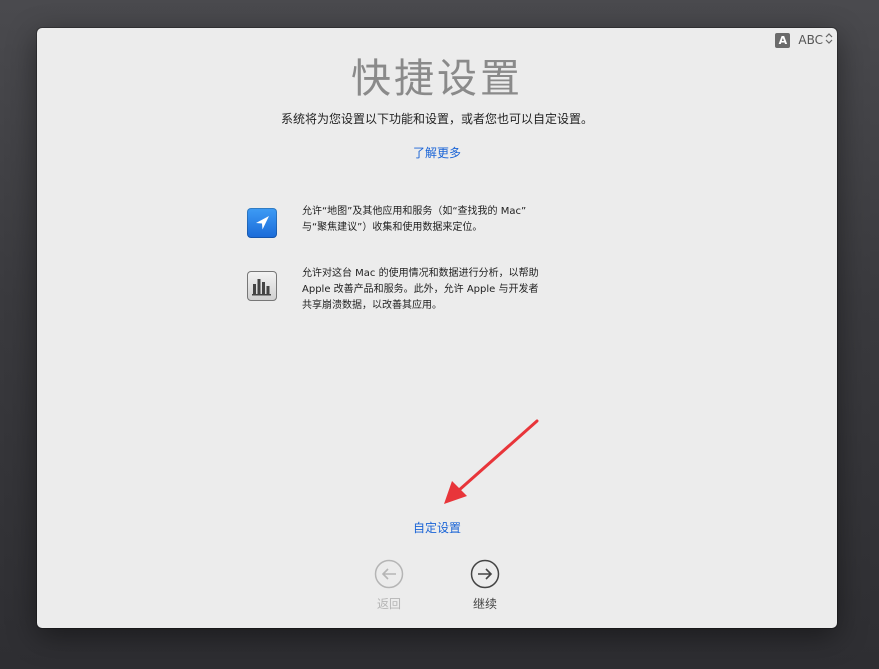 The height and width of the screenshot is (669, 879). What do you see at coordinates (372, 305) in the screenshot?
I see `feature-analytics-line: 共享崩溃数据，以改善其应用。` at bounding box center [372, 305].